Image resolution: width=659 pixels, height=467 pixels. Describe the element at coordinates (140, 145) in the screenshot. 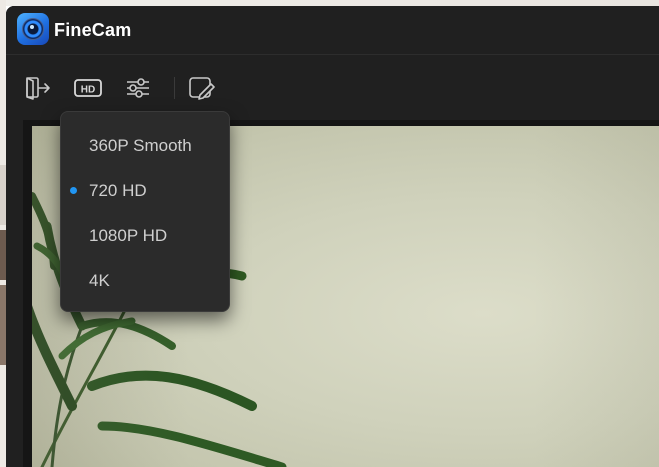

I see `resolution-option-label: 360P Smooth` at that location.